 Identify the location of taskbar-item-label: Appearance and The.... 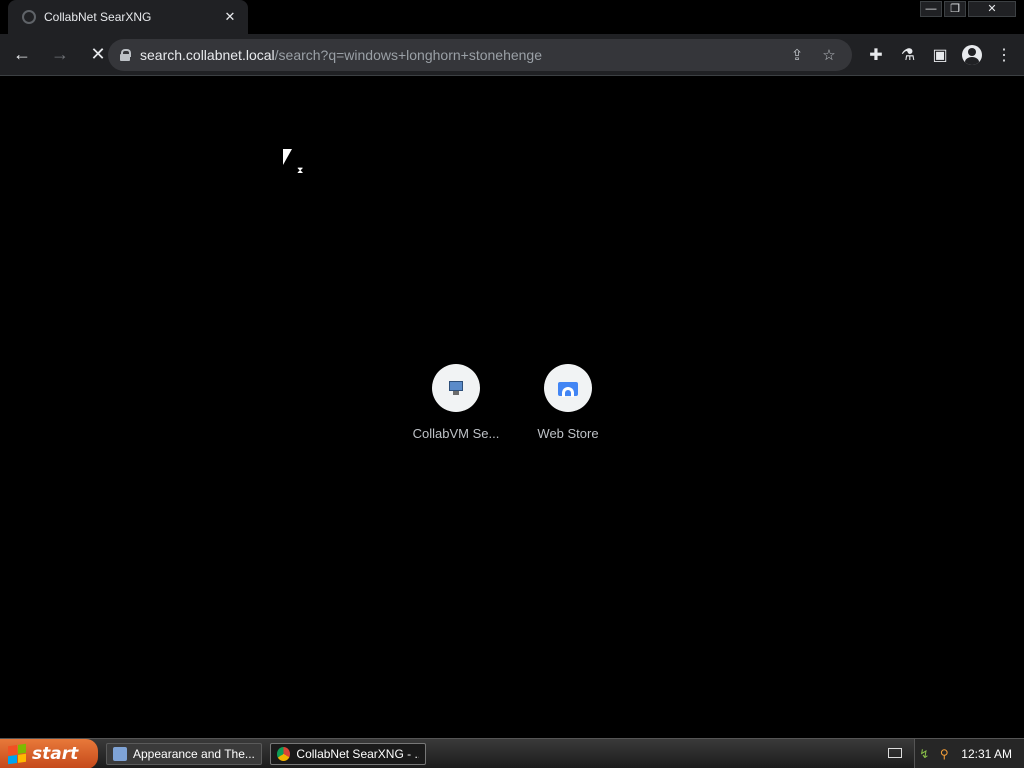
(194, 753).